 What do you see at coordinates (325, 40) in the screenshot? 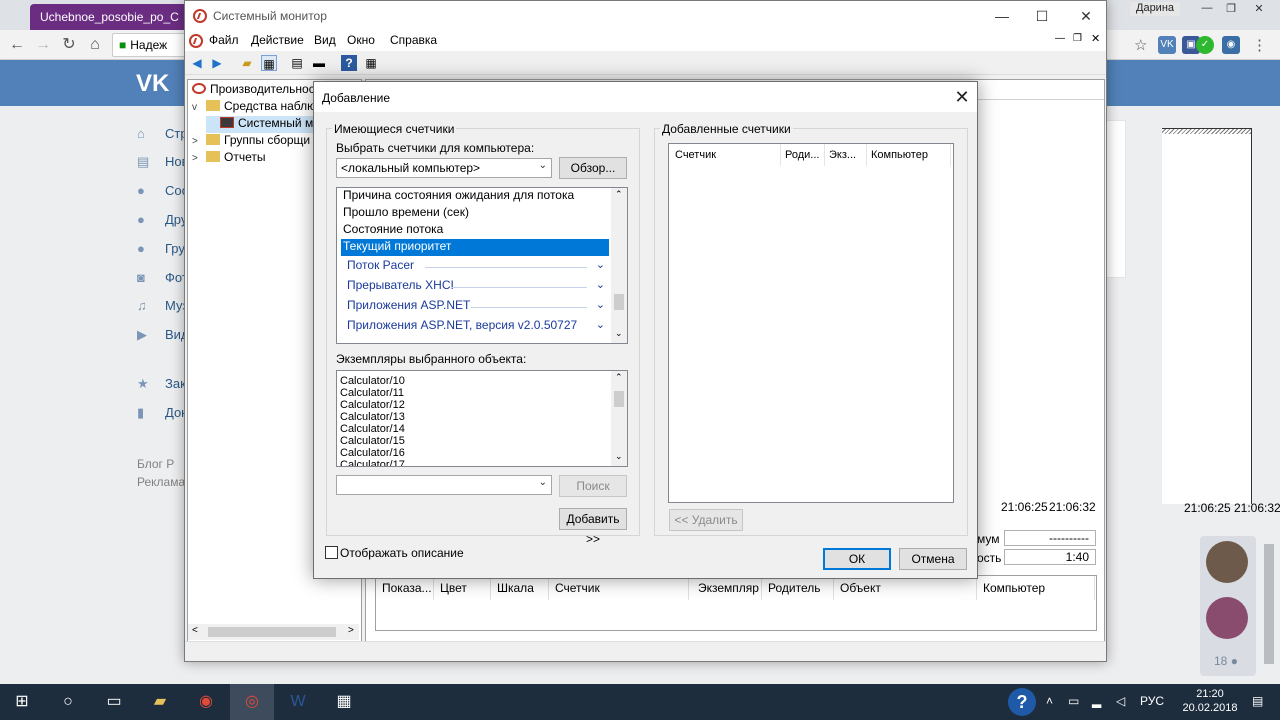
I see `menu-view: Вид` at bounding box center [325, 40].